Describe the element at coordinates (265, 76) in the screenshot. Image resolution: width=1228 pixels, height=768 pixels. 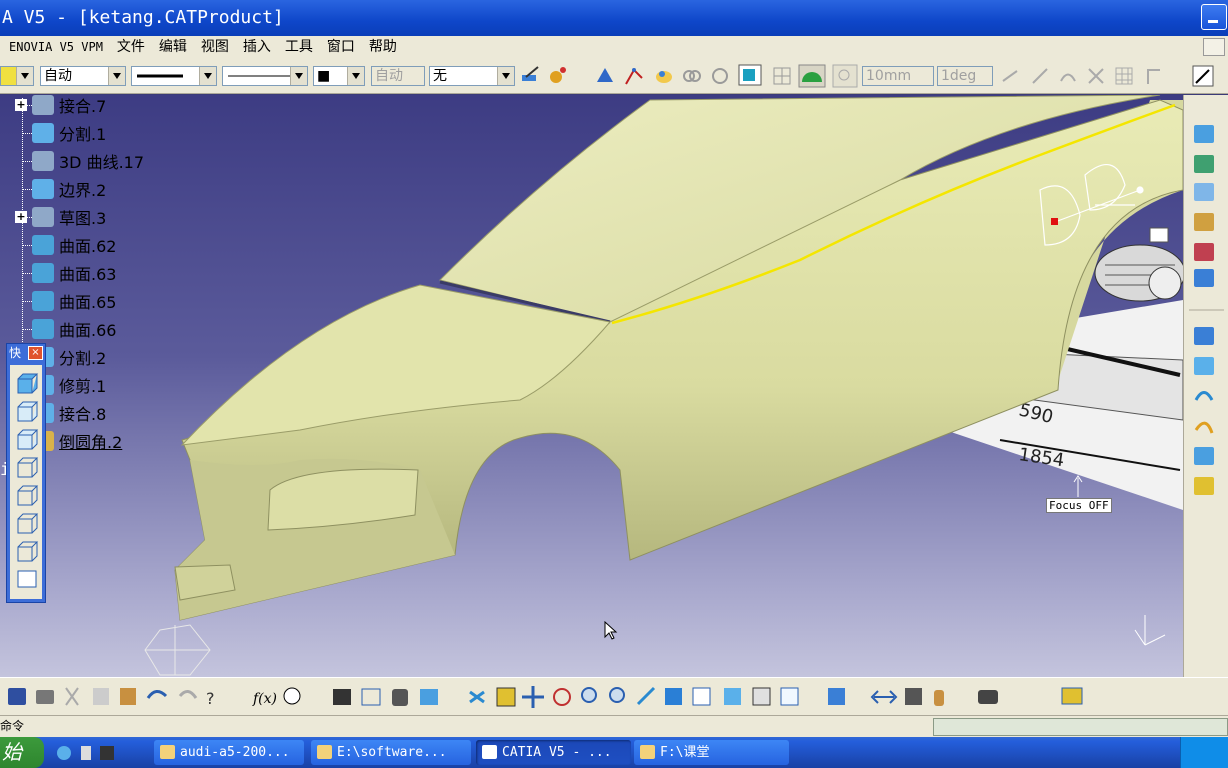
I see `lineweight-combo` at that location.